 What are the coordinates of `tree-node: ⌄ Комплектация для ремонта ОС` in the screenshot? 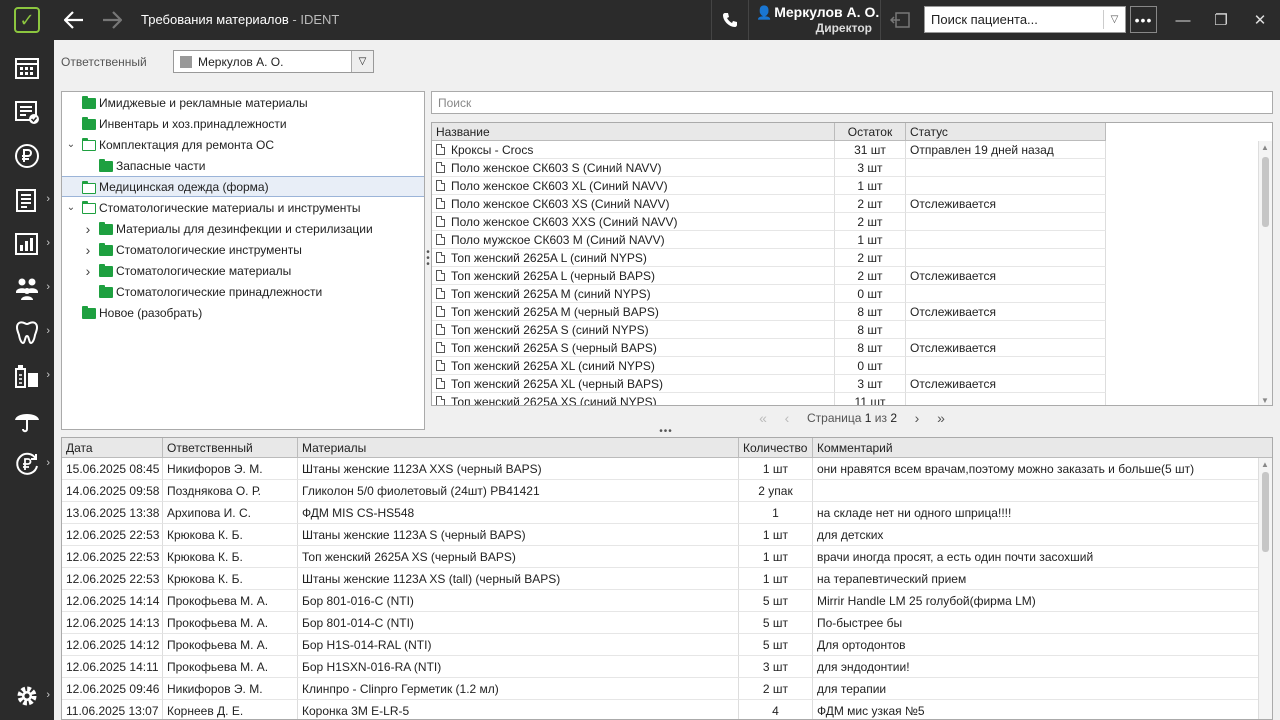 It's located at (243, 144).